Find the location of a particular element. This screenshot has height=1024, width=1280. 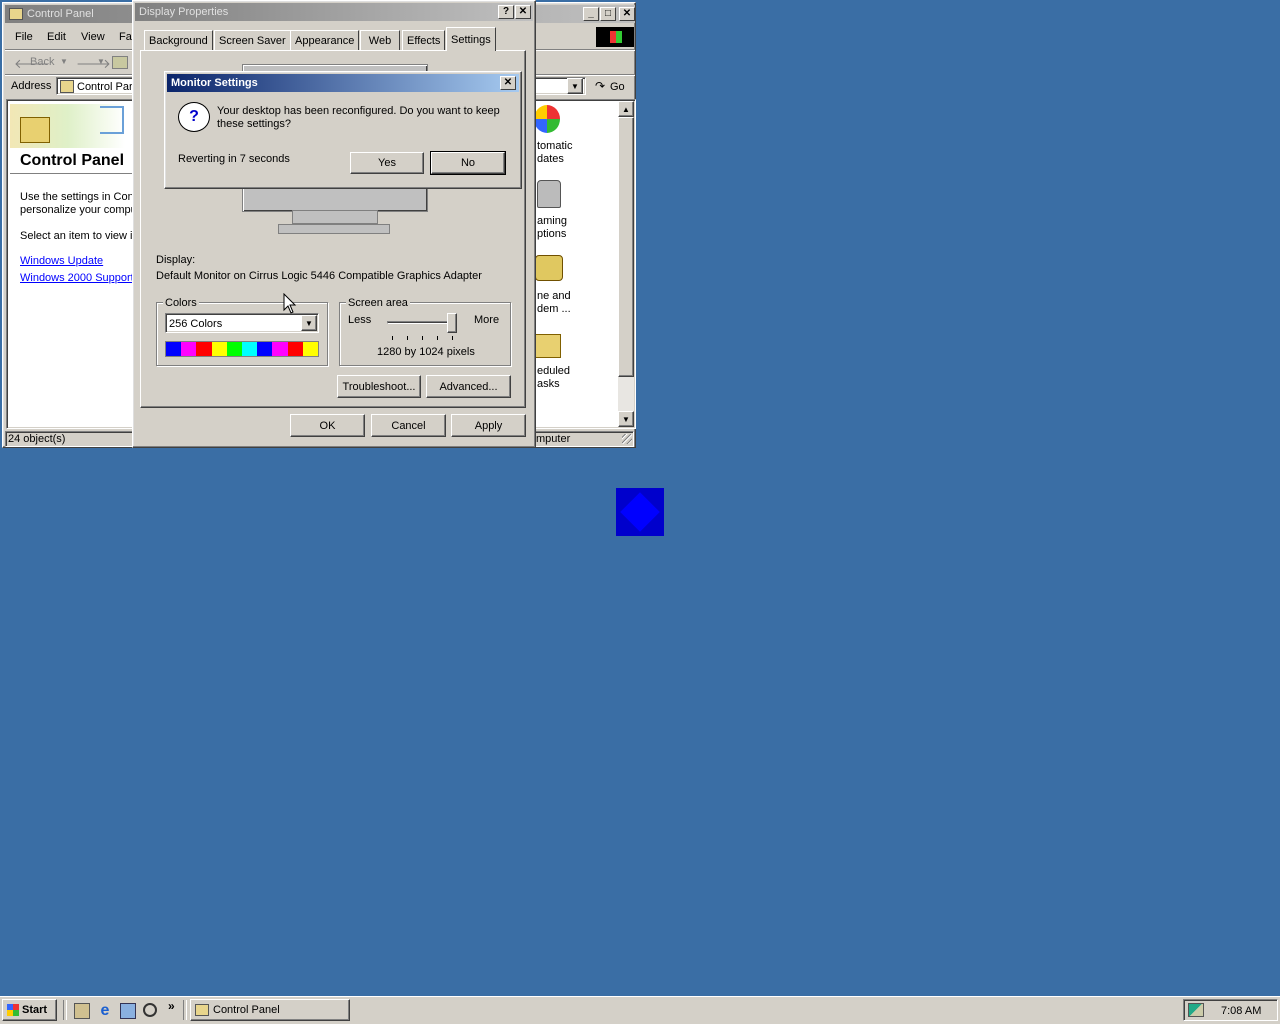

question-icon: ? is located at coordinates (194, 117).